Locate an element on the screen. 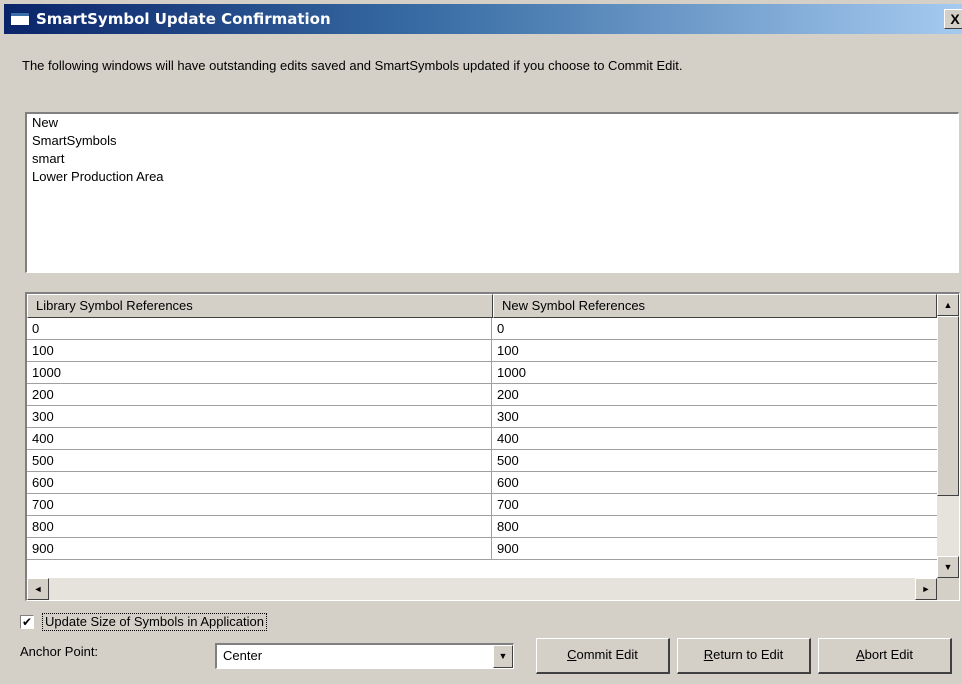 This screenshot has height=684, width=962. commit-edit-button: Commit Edit is located at coordinates (603, 656).